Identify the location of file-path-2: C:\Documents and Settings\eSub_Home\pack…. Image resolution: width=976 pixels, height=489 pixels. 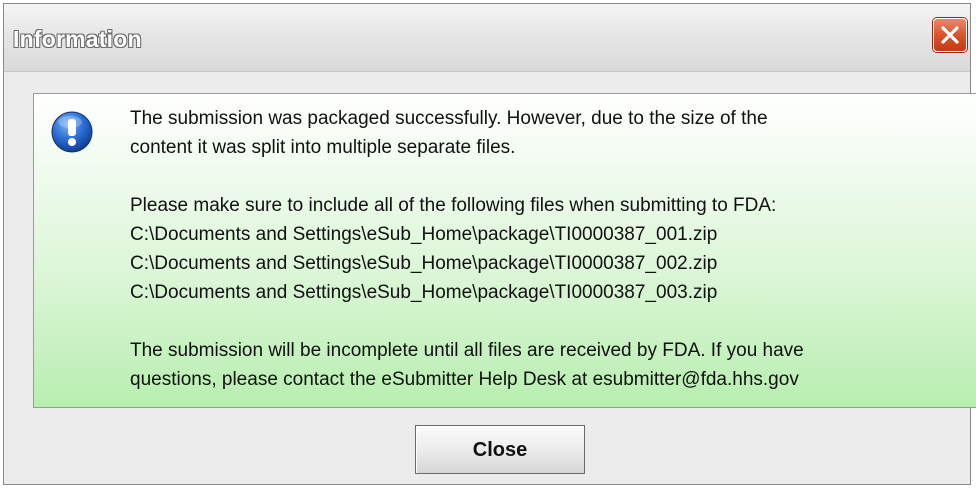
(424, 263).